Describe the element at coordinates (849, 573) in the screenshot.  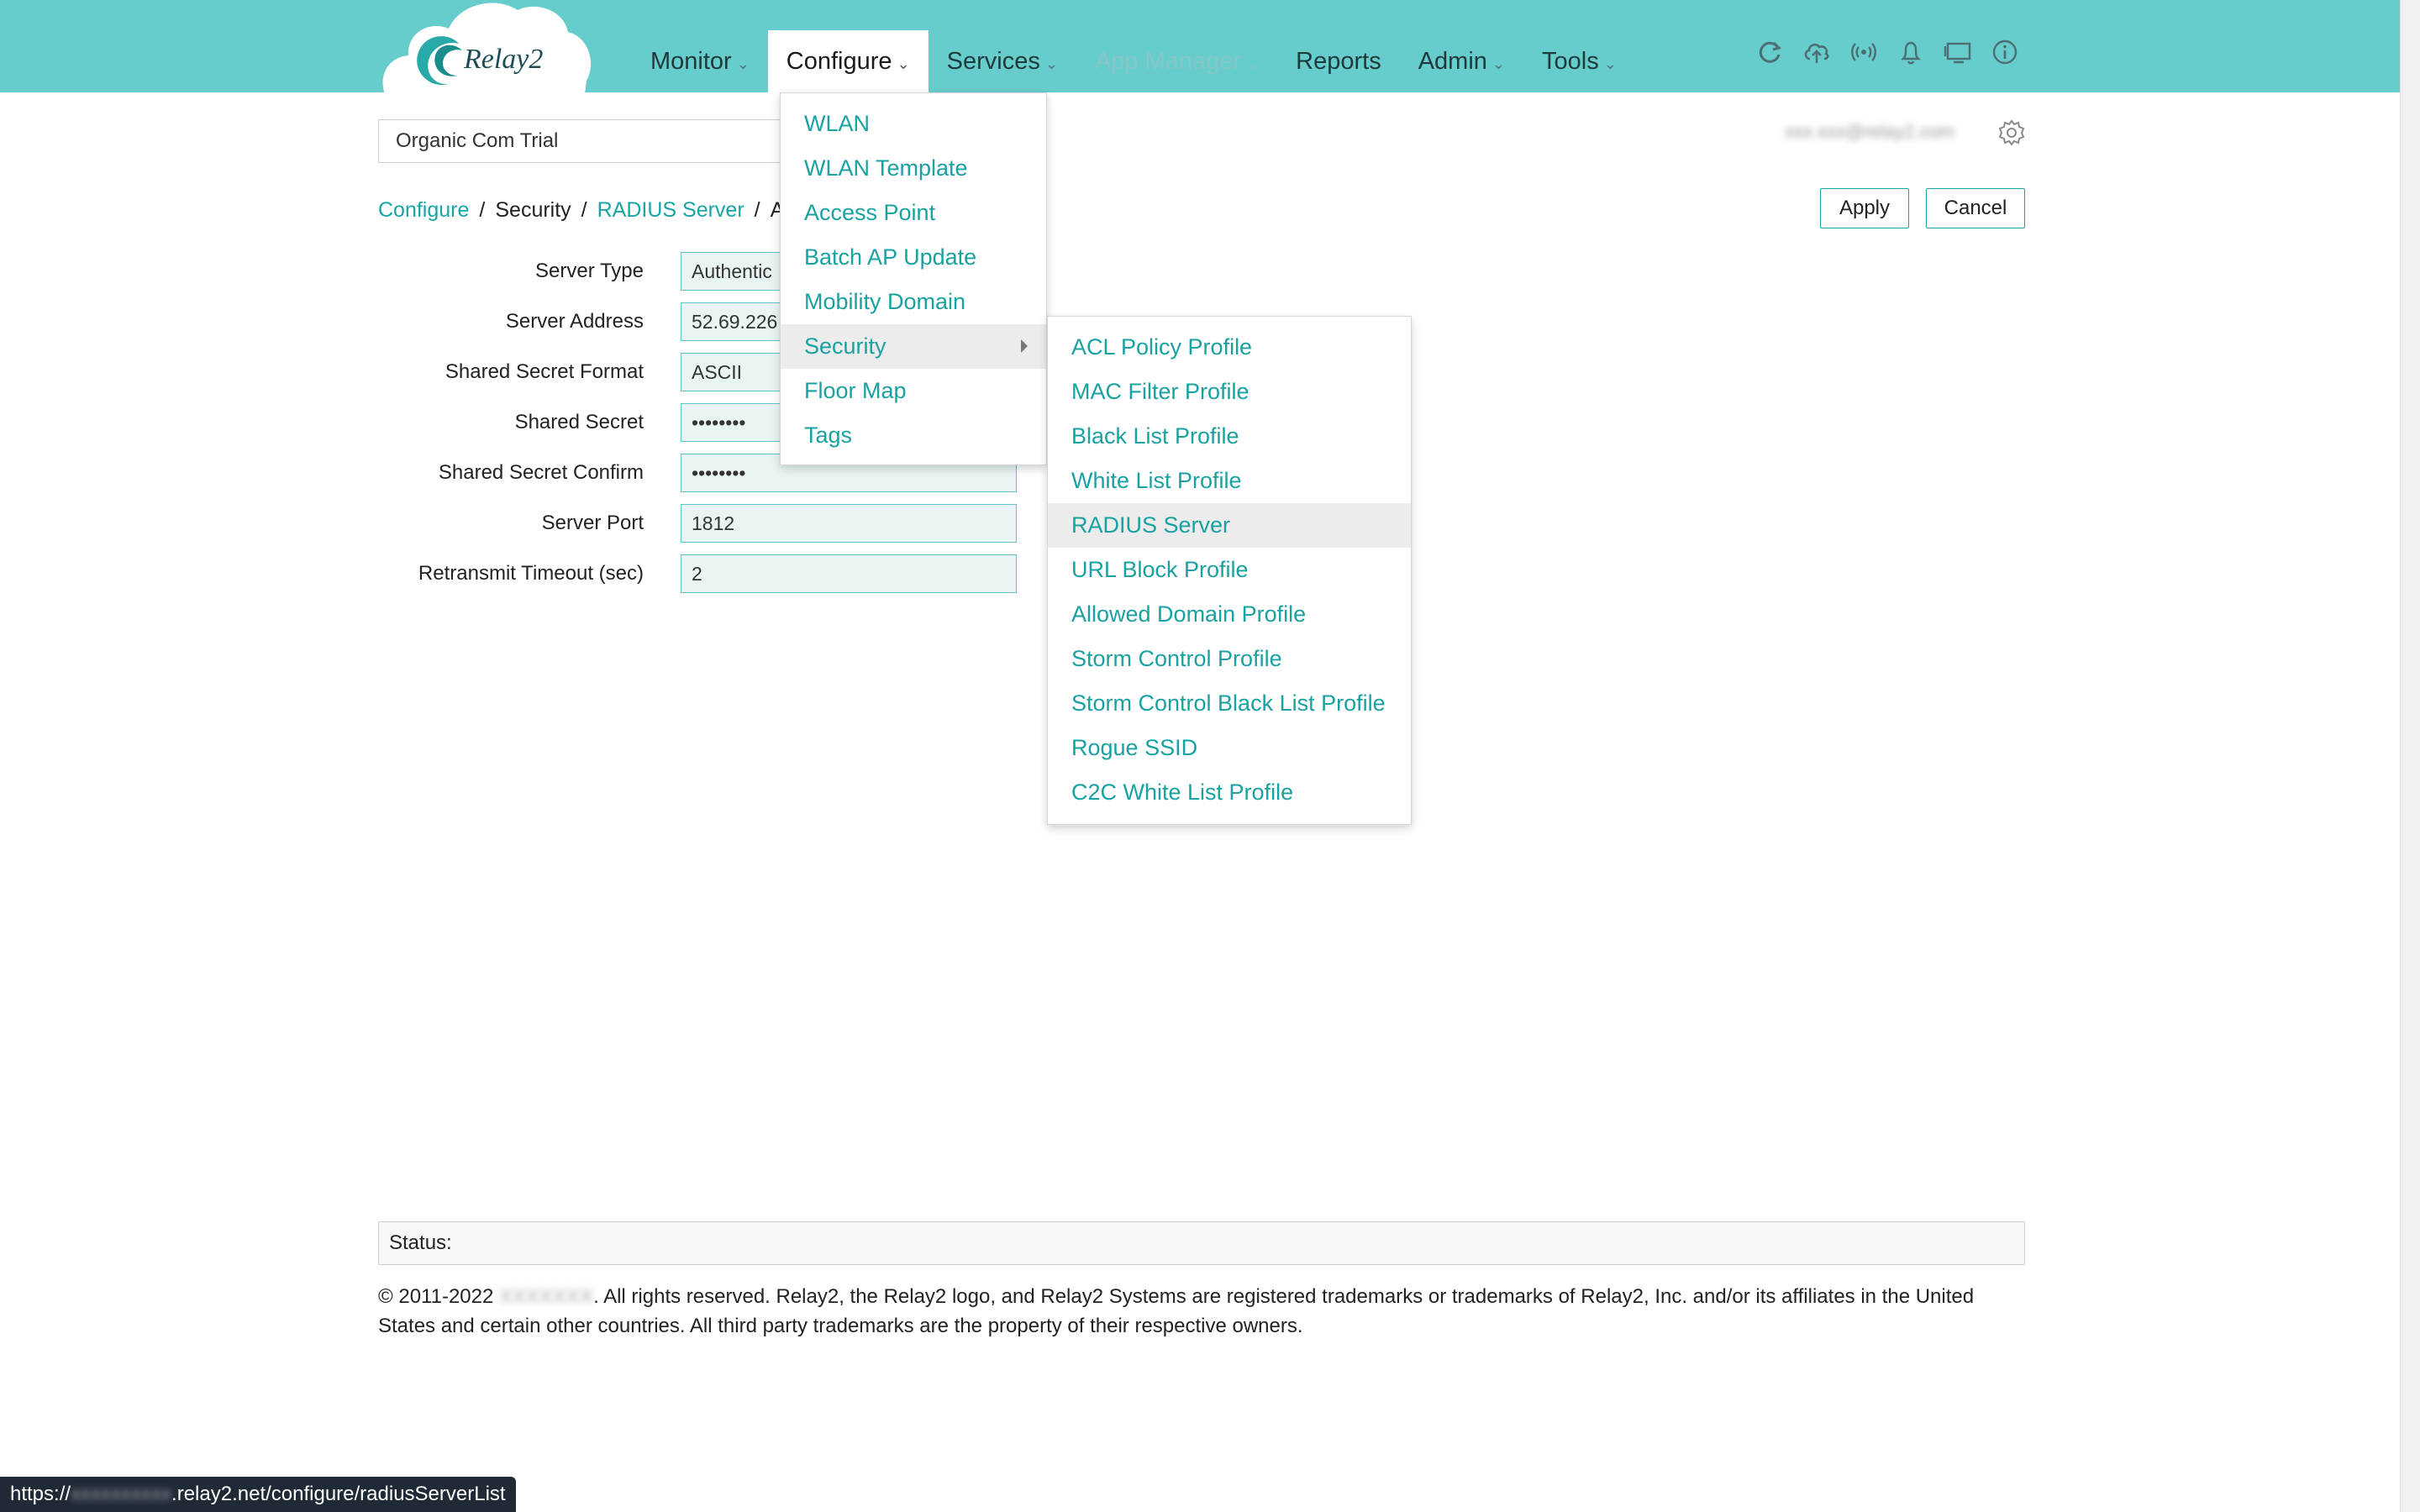
I see `retransmit-timeout-field: 2` at that location.